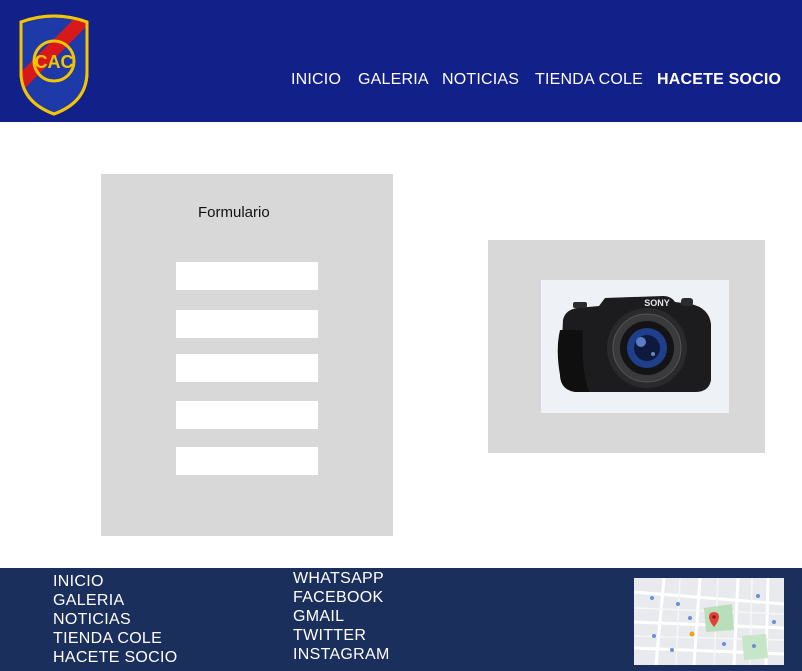 The width and height of the screenshot is (802, 671). What do you see at coordinates (92, 619) in the screenshot?
I see `footer-link-noticias: NOTICIAS` at bounding box center [92, 619].